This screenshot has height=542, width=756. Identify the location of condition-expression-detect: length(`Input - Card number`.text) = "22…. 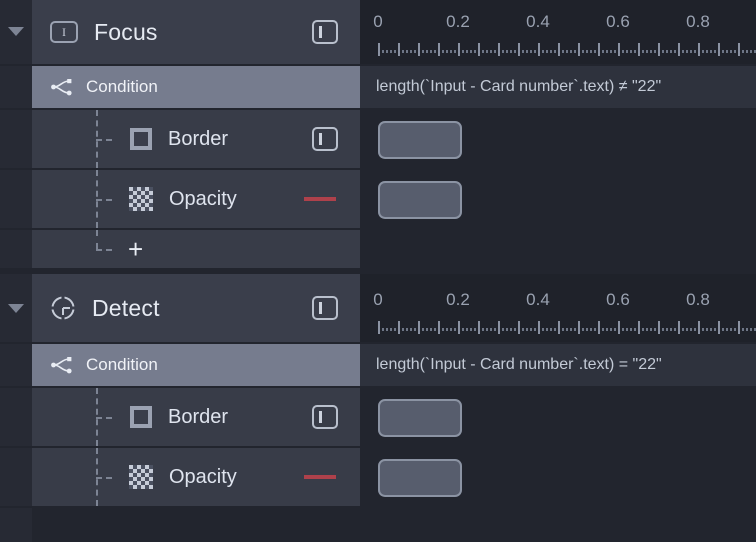
(519, 364).